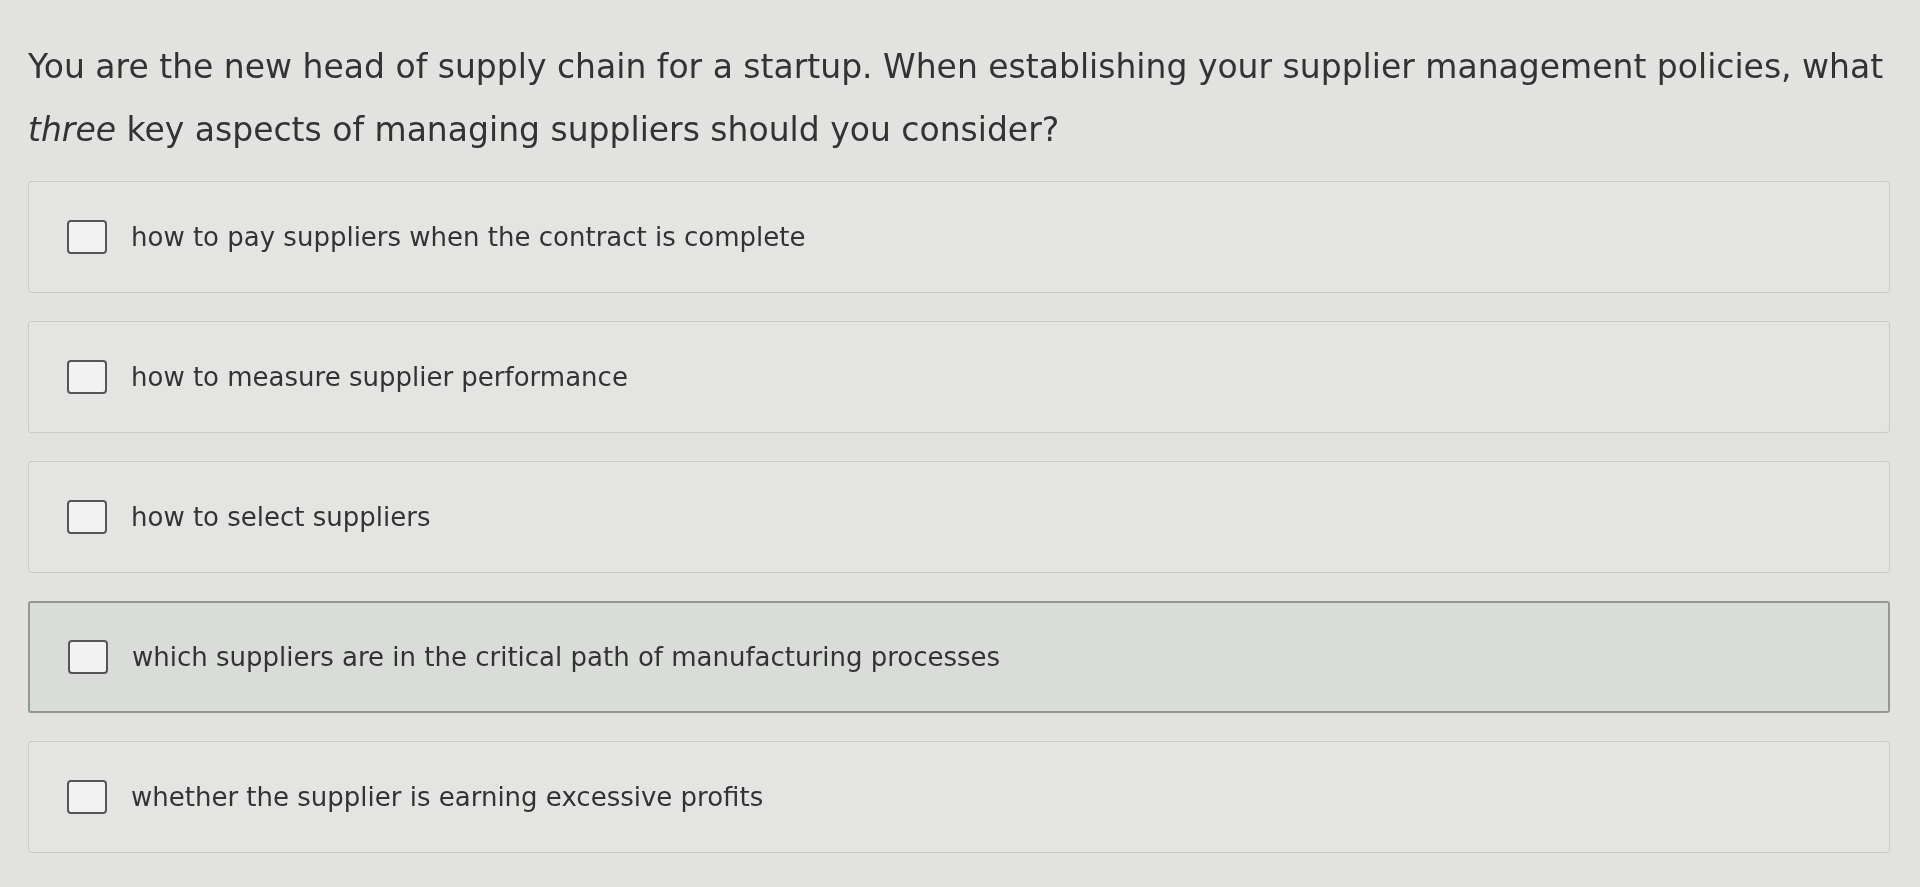  I want to click on answer-option: which suppliers are in the critical path of manufacturing processes, so click(959, 657).